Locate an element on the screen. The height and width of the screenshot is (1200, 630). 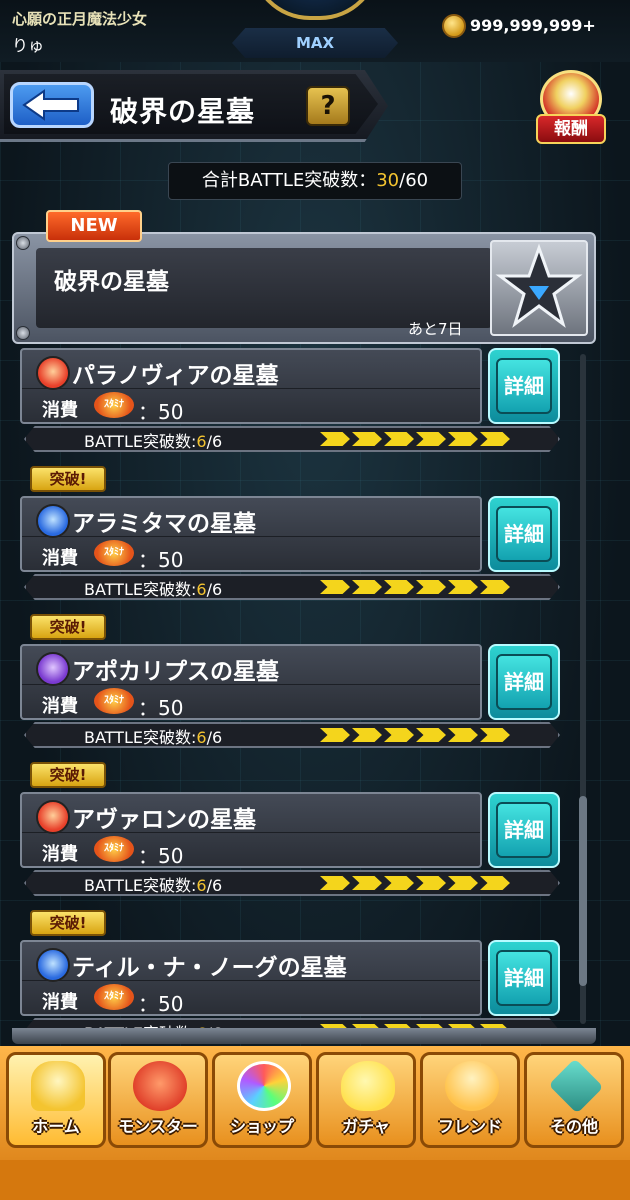
quest-item: パラノヴィアの星墓 消費 ｽﾀﾐﾅ ：50 詳細 BATTLE突破数:6/6 is located at coordinates (290, 402).